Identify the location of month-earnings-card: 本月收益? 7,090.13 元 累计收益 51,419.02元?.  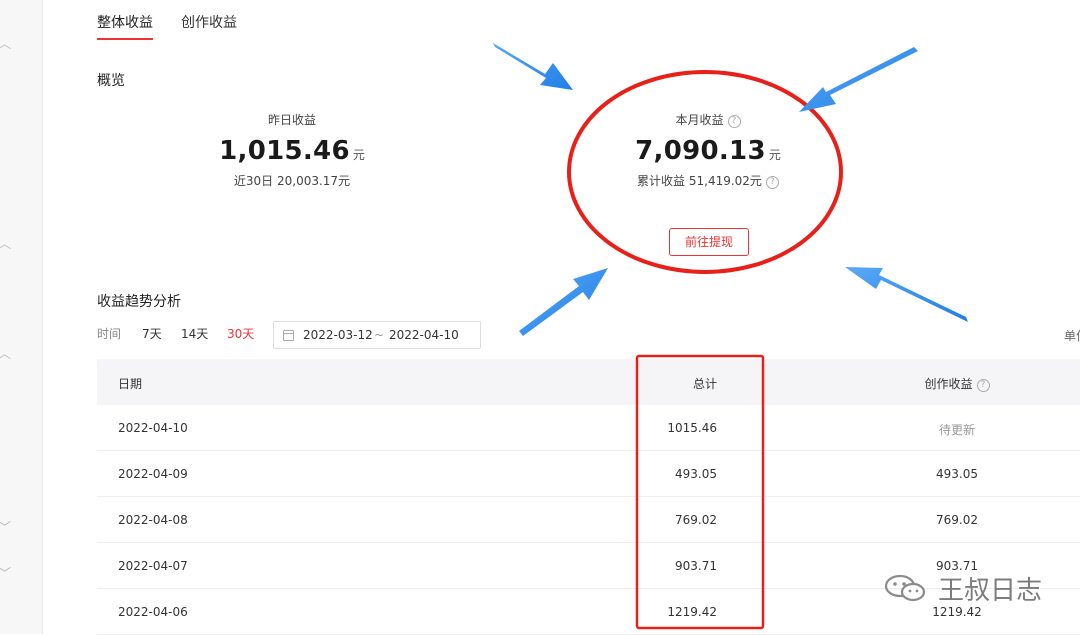
(708, 150).